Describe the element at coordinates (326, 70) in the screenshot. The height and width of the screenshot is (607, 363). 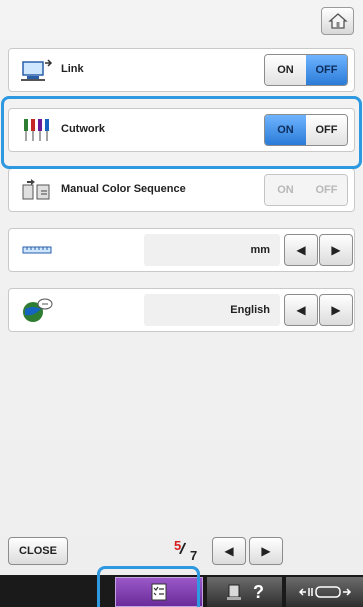
I see `link-off-button: OFF` at that location.